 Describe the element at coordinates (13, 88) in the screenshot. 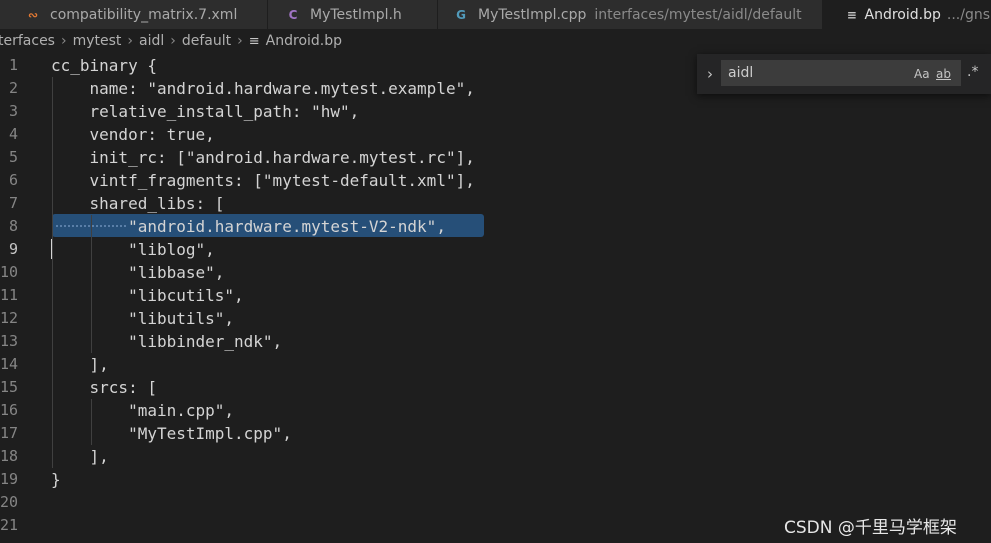

I see `line-number: 2` at that location.